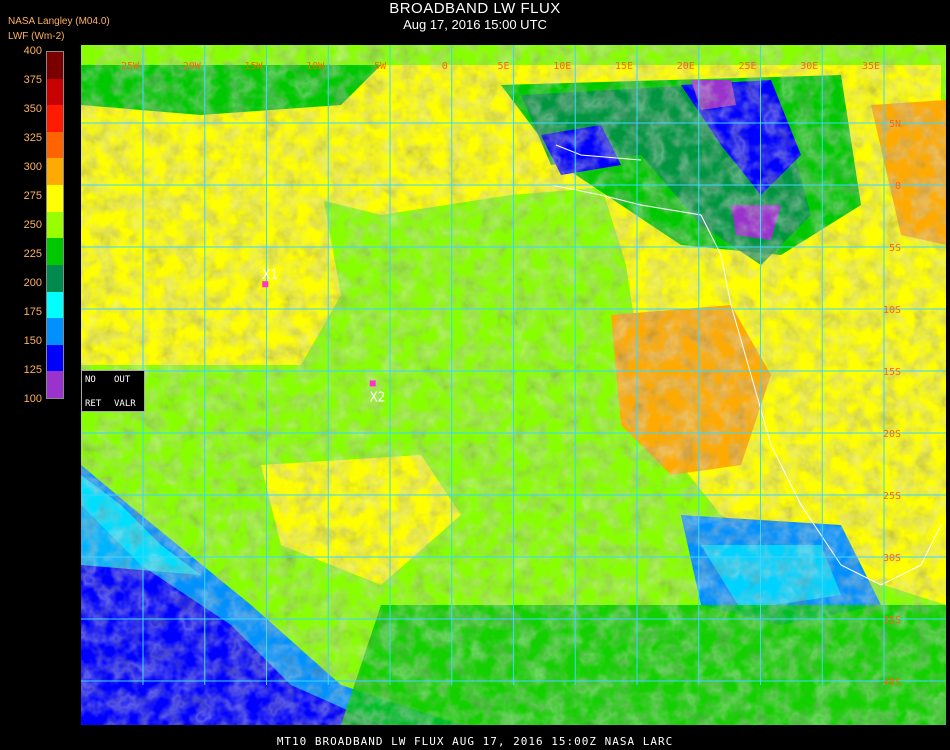 The width and height of the screenshot is (950, 750). Describe the element at coordinates (892, 310) in the screenshot. I see `latitude-label: 10S` at that location.